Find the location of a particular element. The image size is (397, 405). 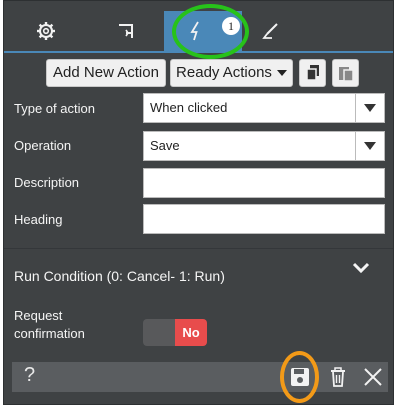

ready-actions-label: Ready Actions is located at coordinates (224, 72).